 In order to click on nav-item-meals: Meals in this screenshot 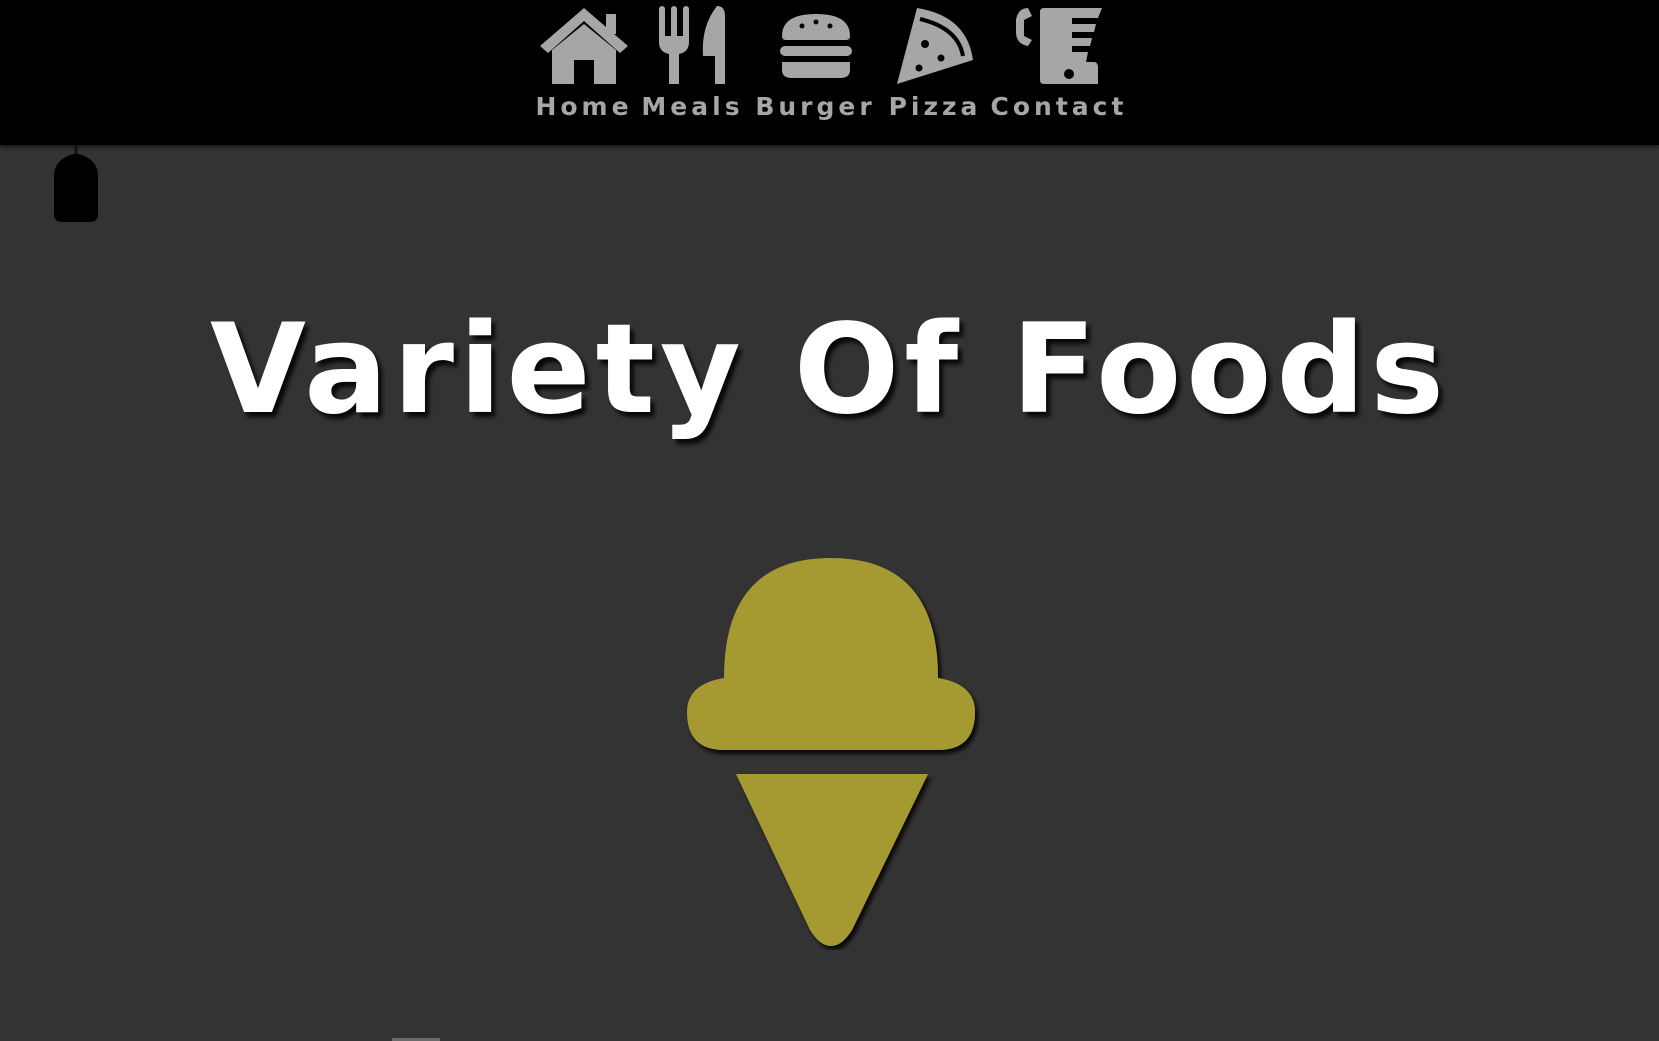, I will do `click(692, 65)`.